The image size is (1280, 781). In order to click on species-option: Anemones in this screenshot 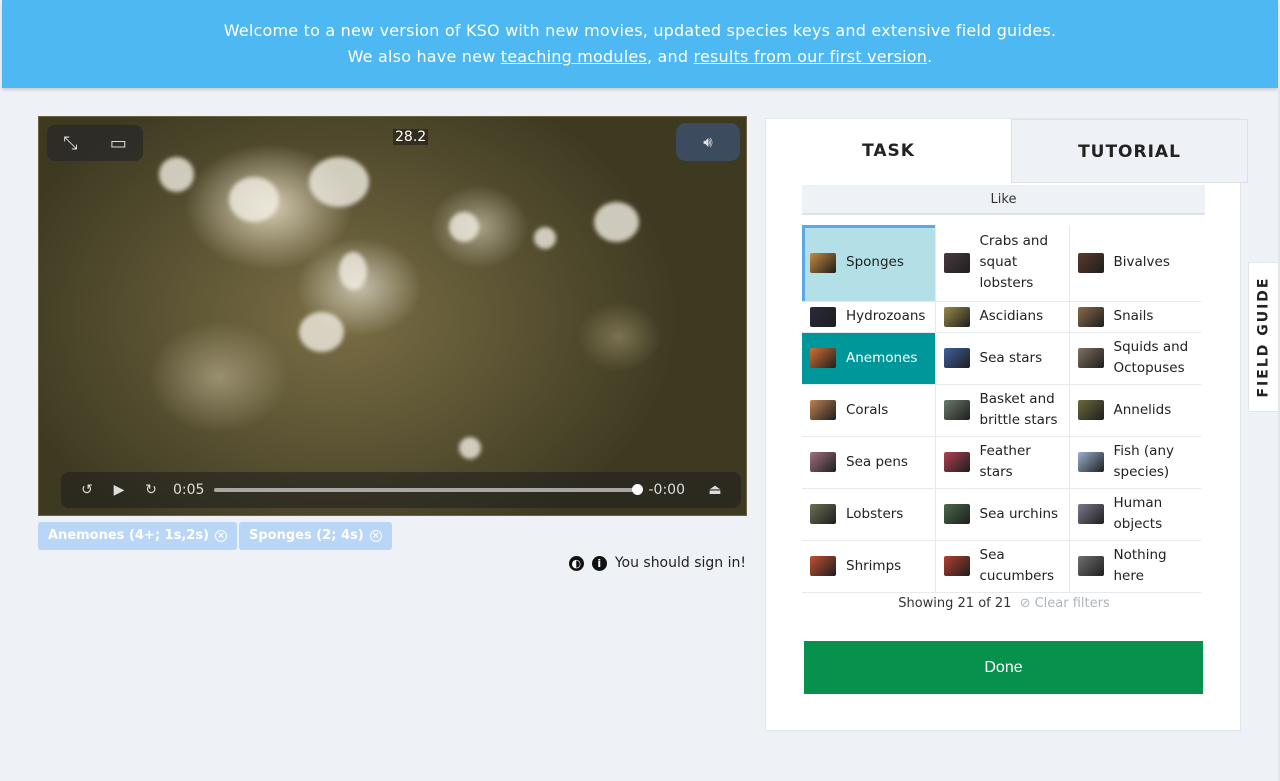, I will do `click(869, 358)`.